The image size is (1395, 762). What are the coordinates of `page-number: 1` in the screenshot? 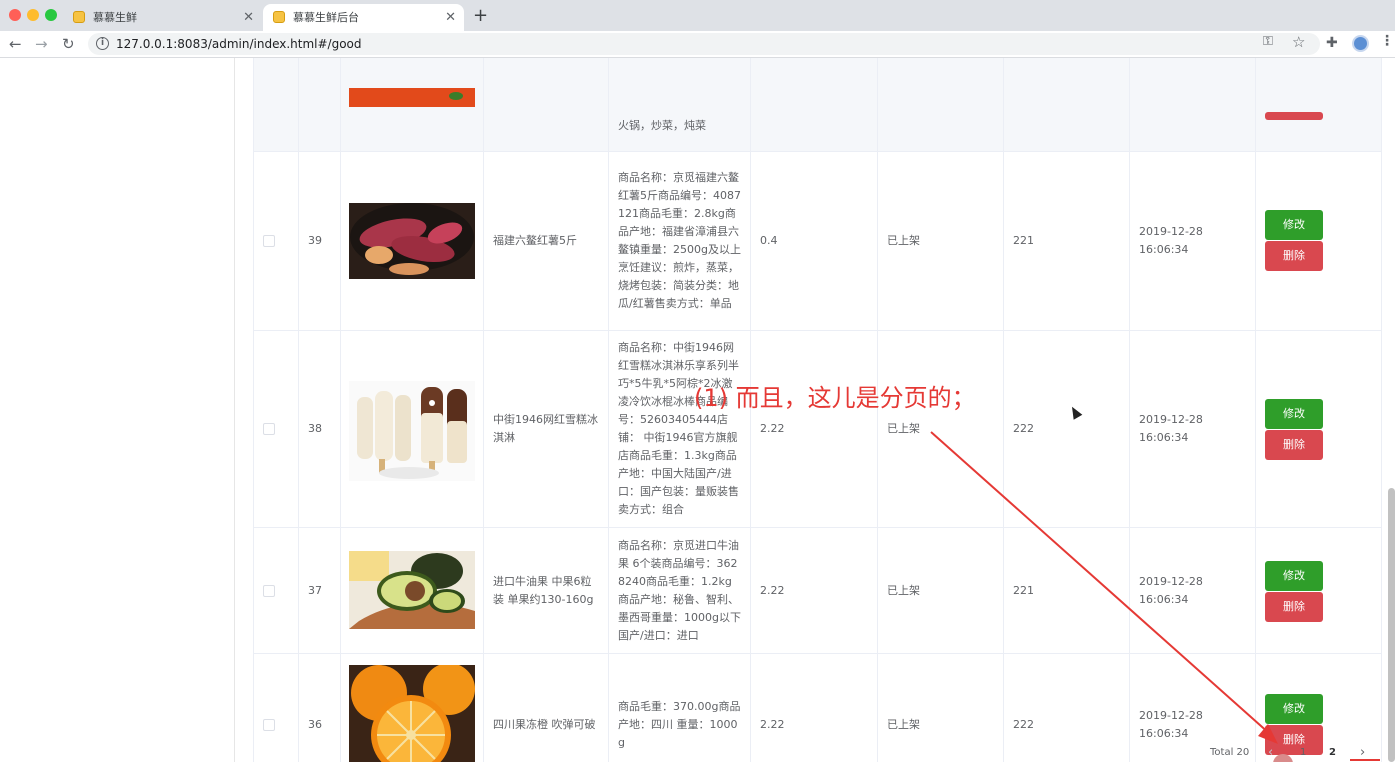 It's located at (1303, 752).